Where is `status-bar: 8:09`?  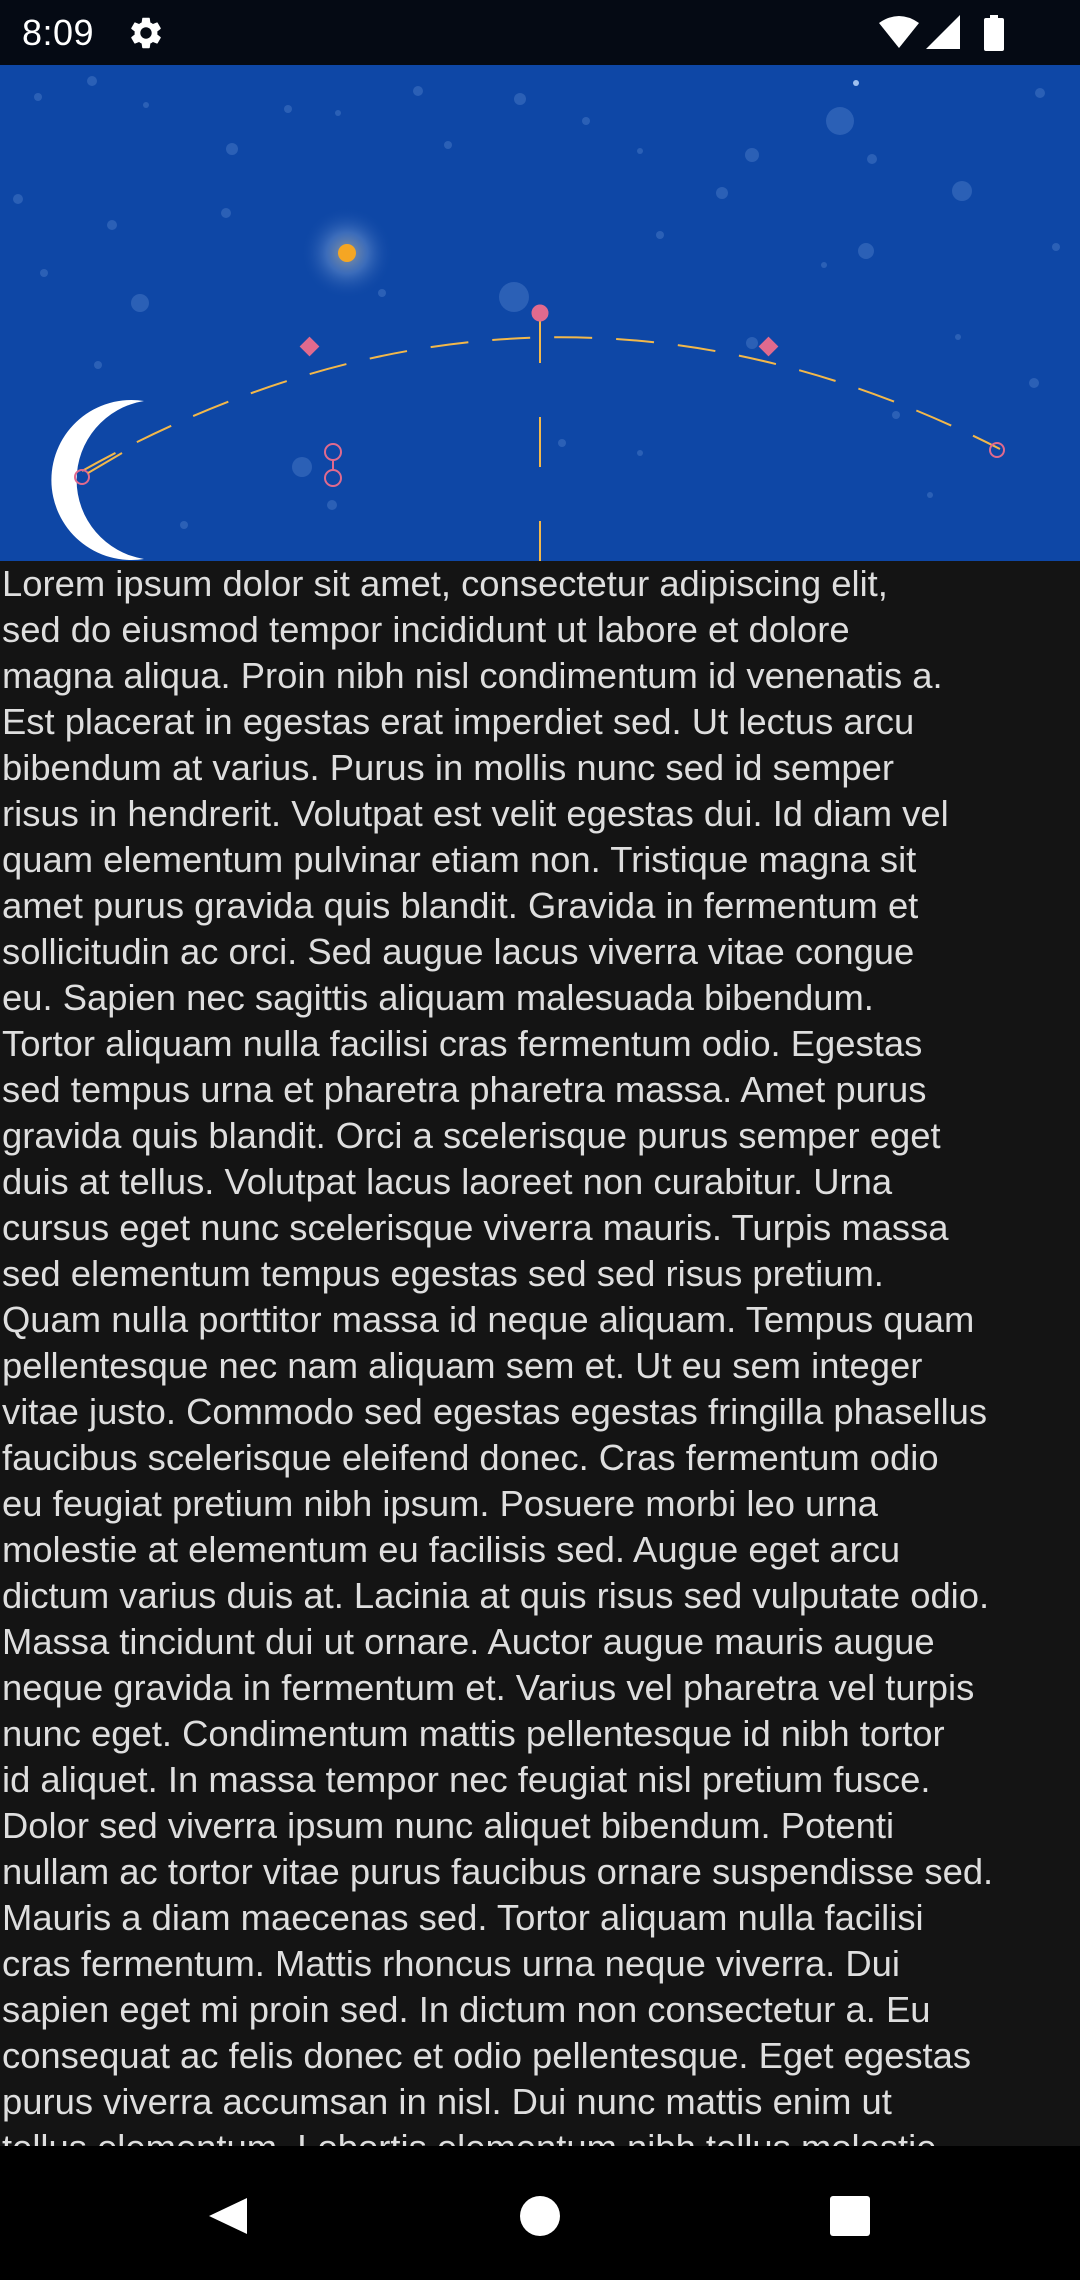
status-bar: 8:09 is located at coordinates (540, 32).